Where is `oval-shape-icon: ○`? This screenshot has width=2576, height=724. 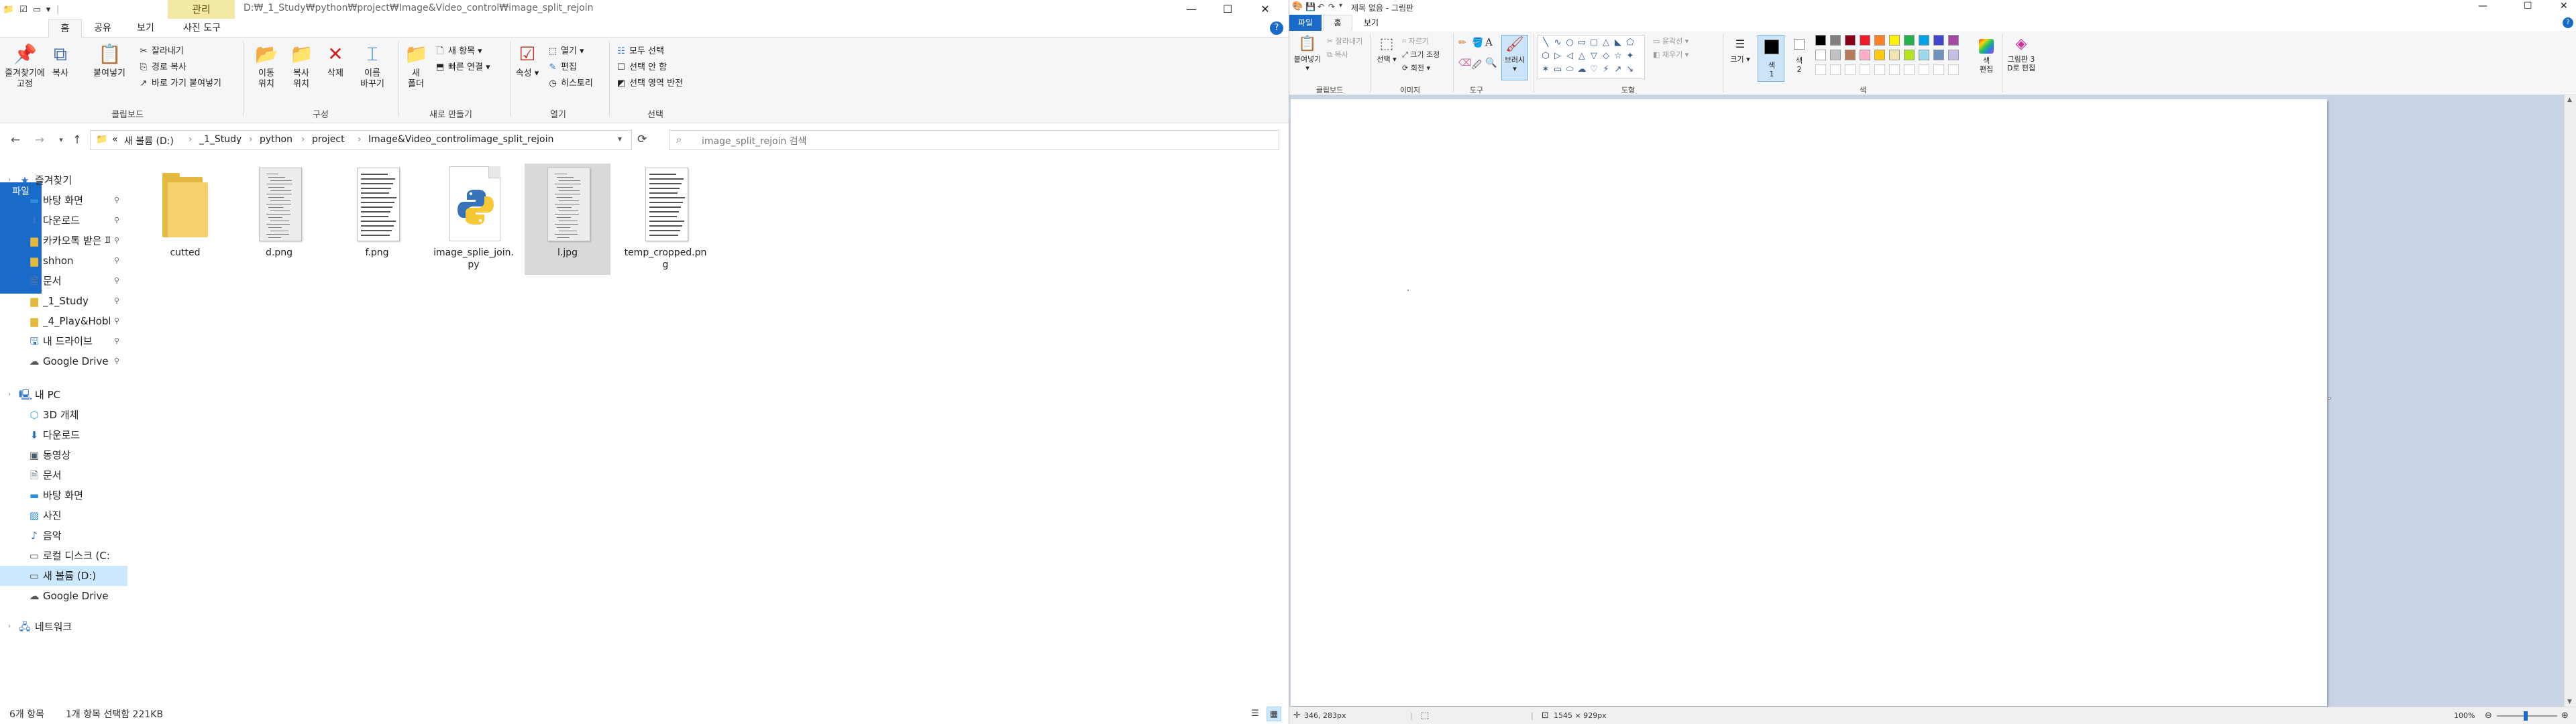
oval-shape-icon: ○ is located at coordinates (1569, 43).